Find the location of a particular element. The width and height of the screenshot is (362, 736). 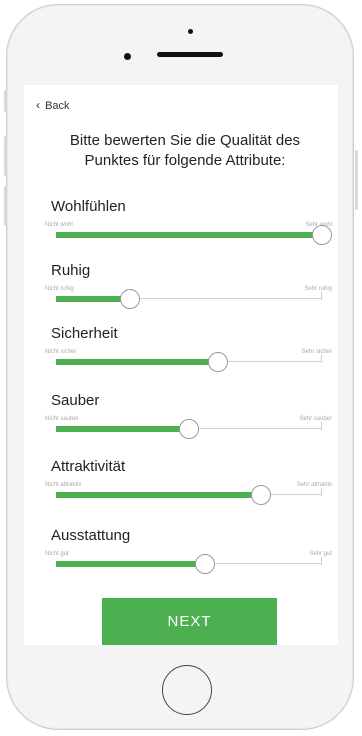

min-label: Nicht ruhig is located at coordinates (59, 289).